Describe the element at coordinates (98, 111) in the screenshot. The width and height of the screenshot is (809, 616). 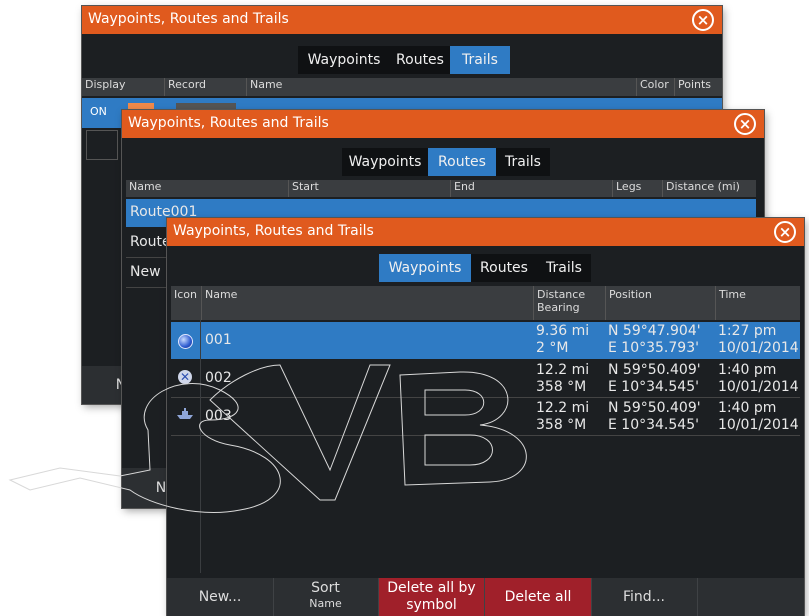
I see `display-toggle: ON` at that location.